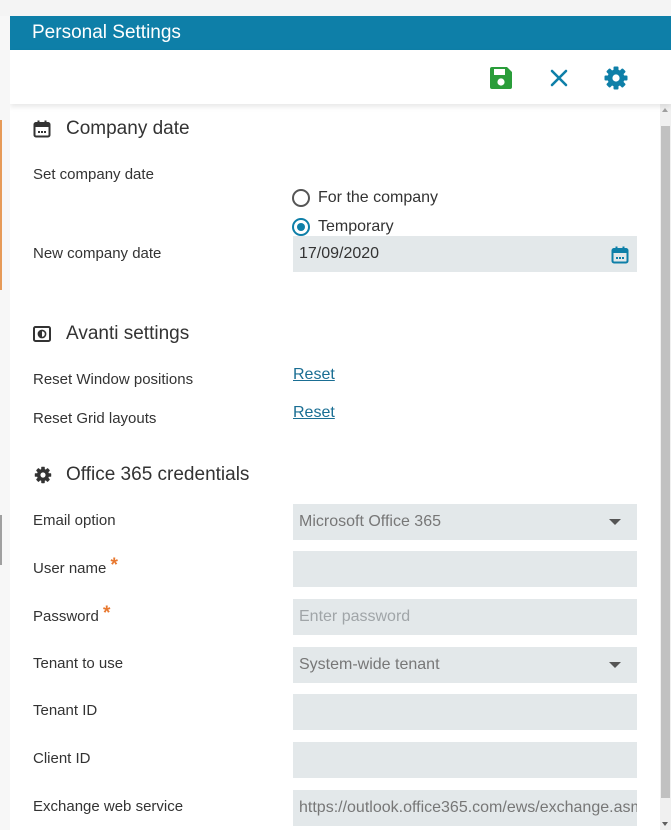  What do you see at coordinates (465, 760) in the screenshot?
I see `client-id-input` at bounding box center [465, 760].